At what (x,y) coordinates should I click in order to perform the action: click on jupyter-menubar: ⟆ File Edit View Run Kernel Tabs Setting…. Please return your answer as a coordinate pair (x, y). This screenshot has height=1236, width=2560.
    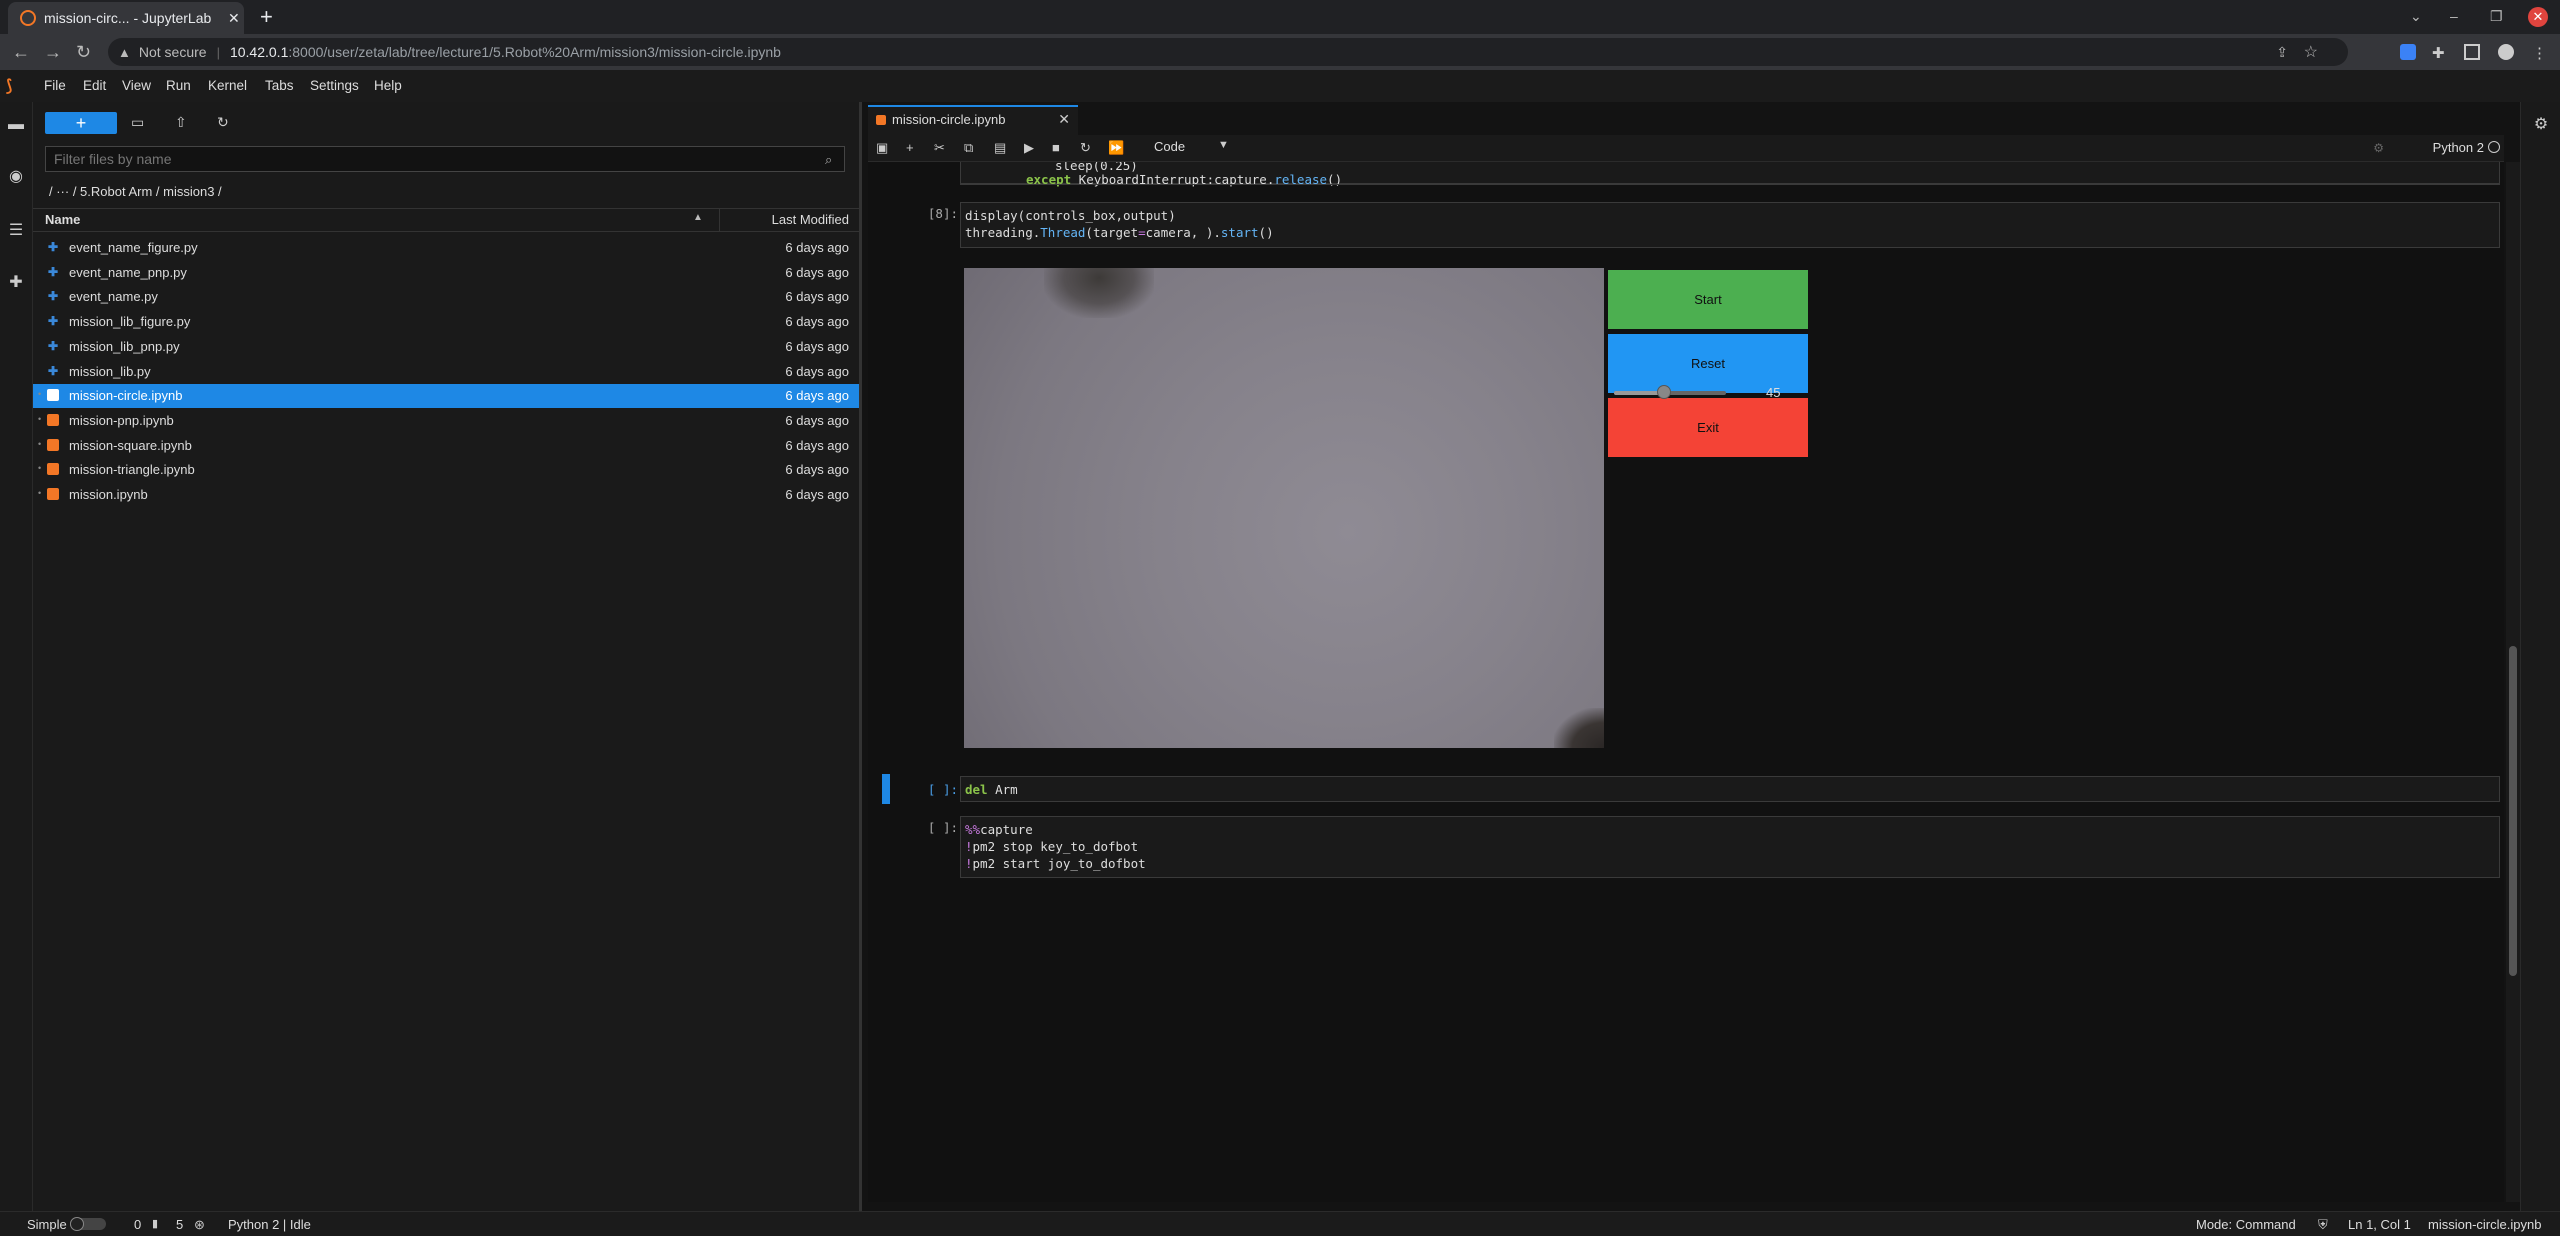
    Looking at the image, I should click on (1280, 86).